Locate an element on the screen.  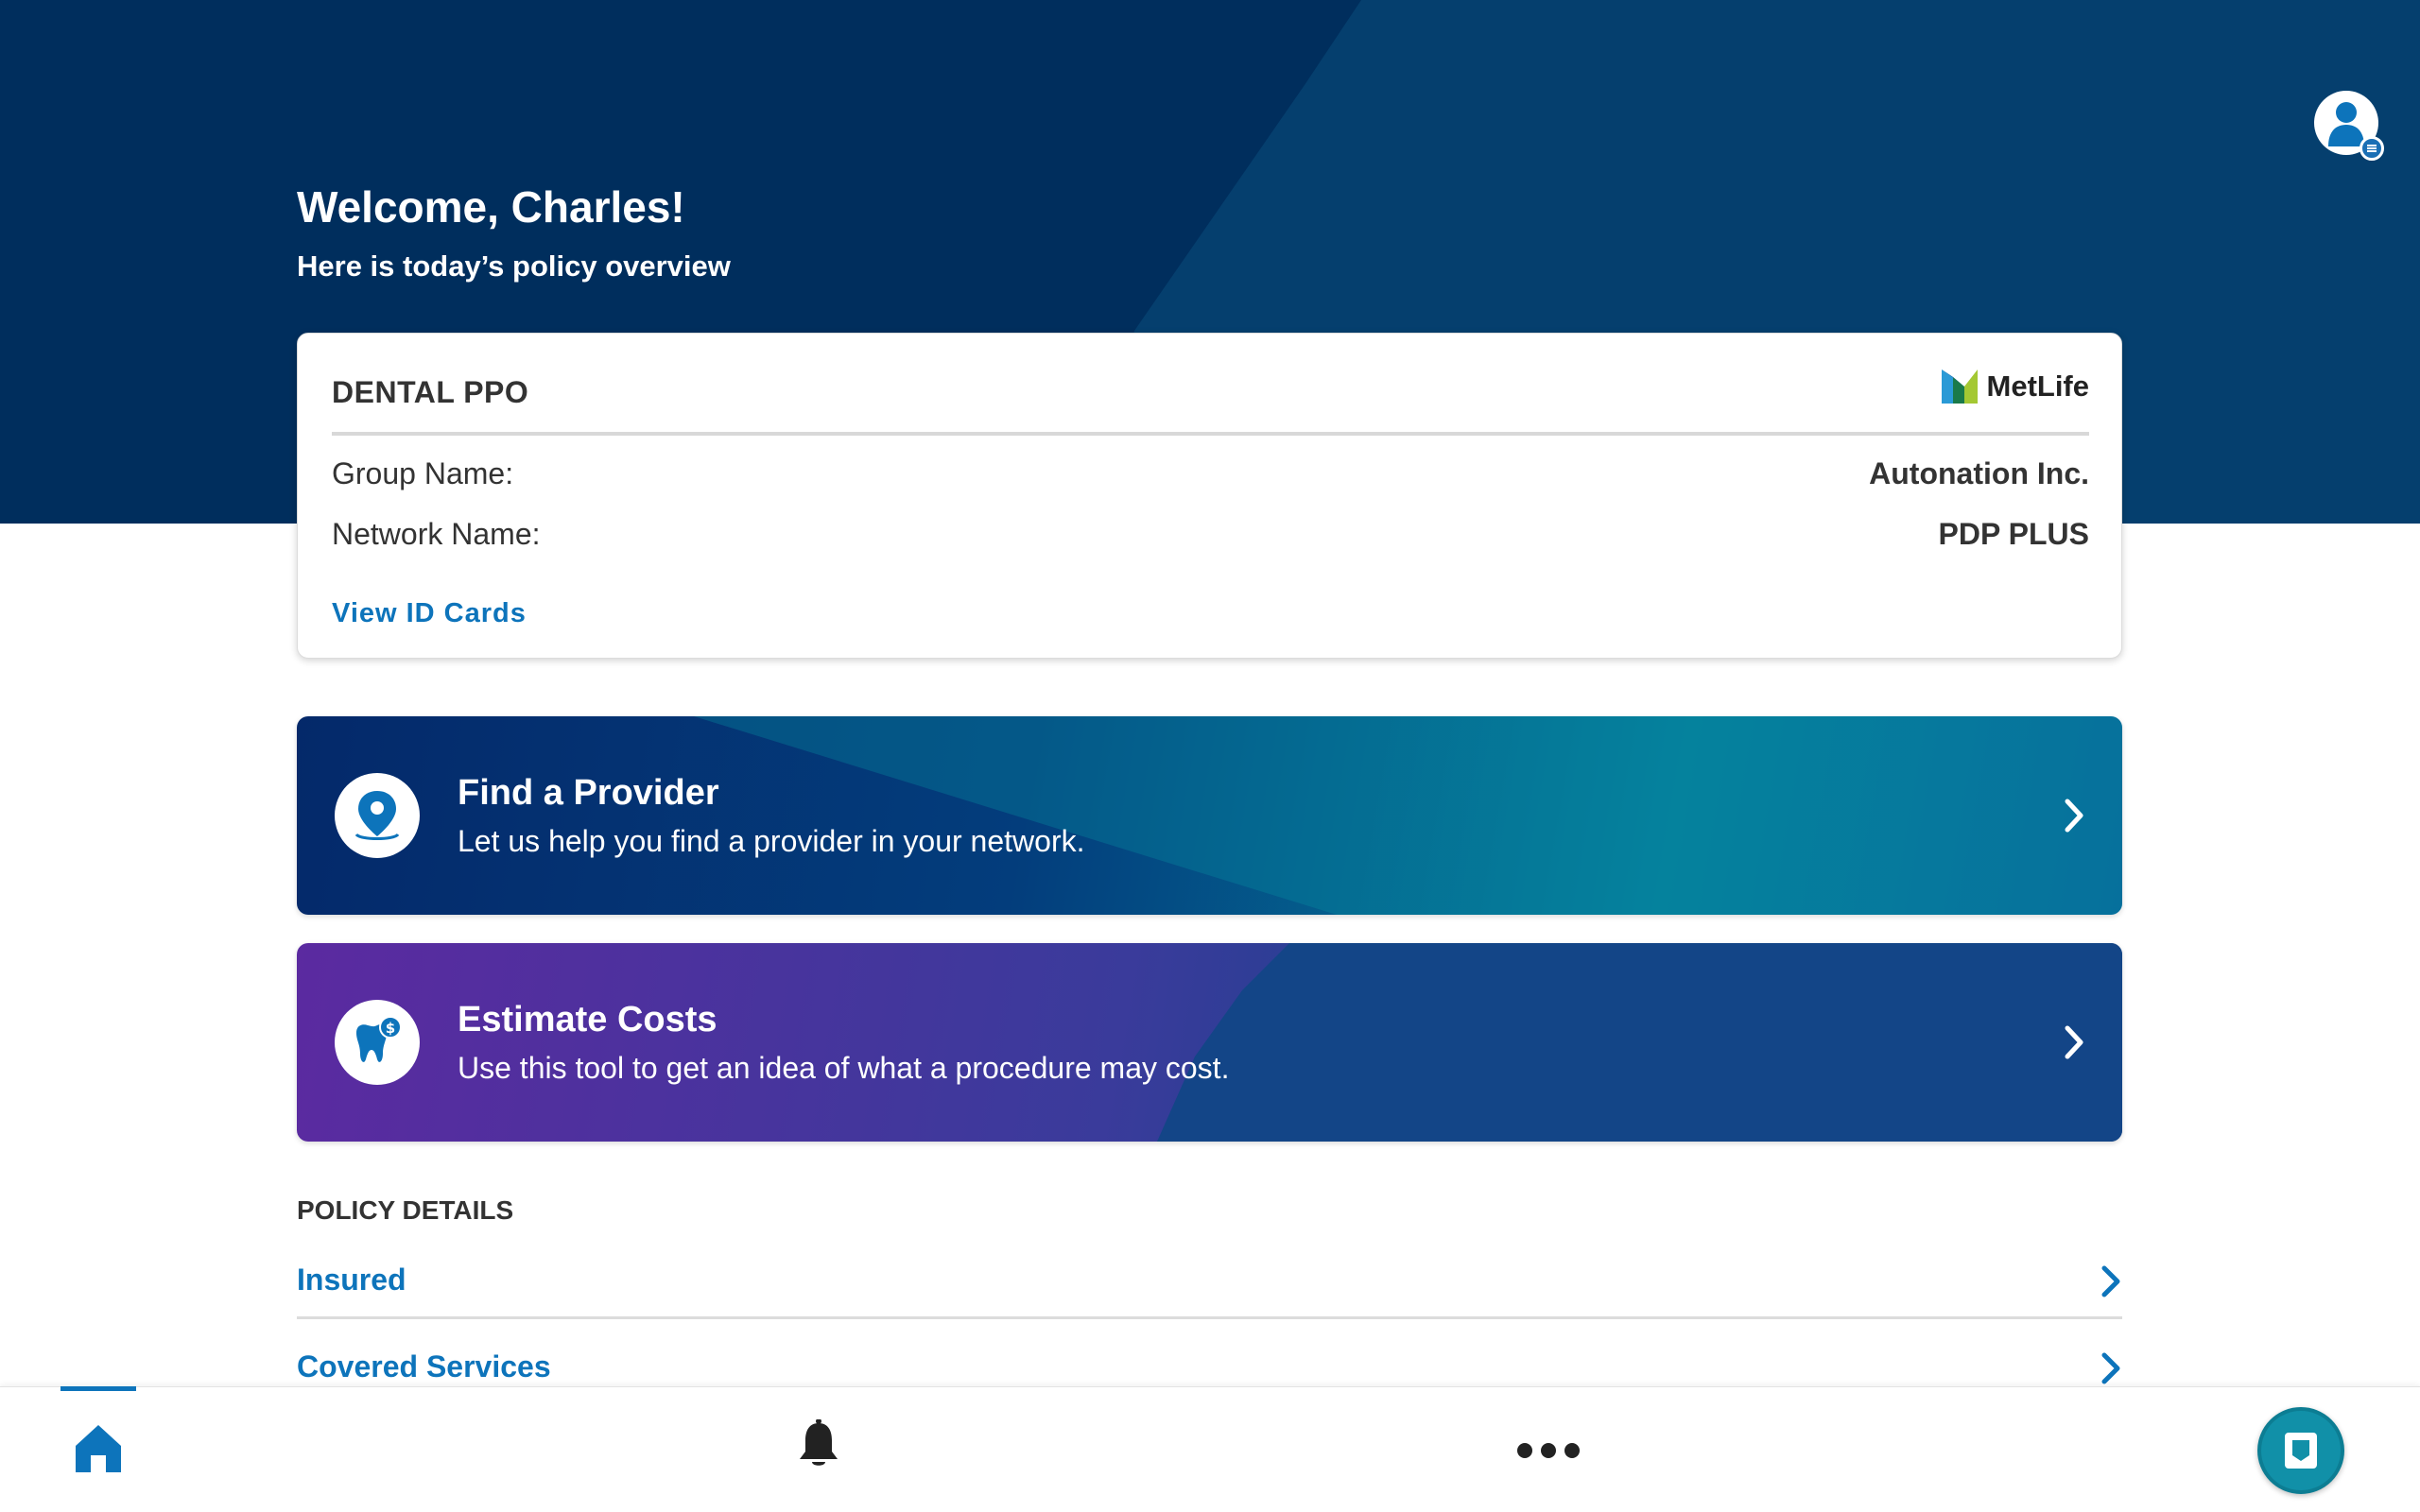
view-id-cards-link: View ID Cards is located at coordinates (430, 613).